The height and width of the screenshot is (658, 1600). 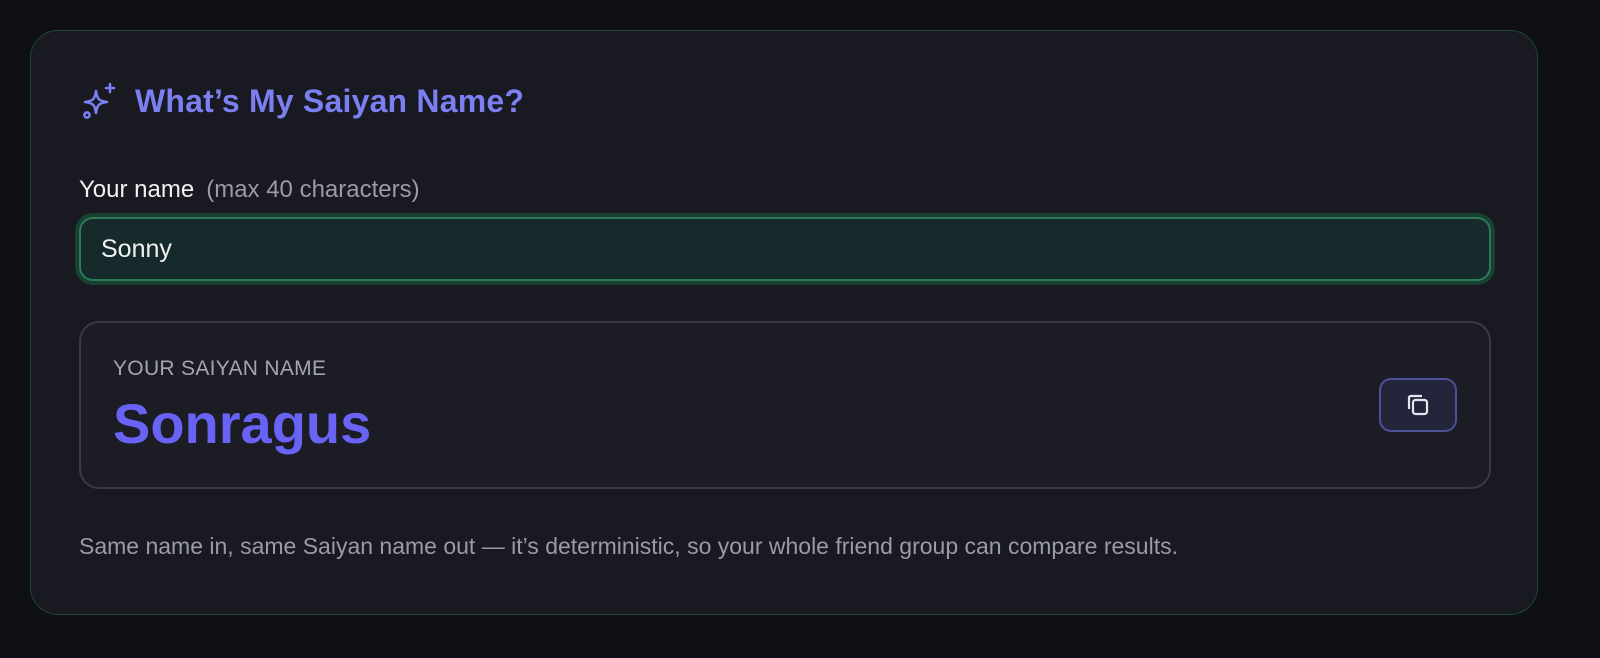 What do you see at coordinates (313, 189) in the screenshot?
I see `name-hint: (max 40 characters)` at bounding box center [313, 189].